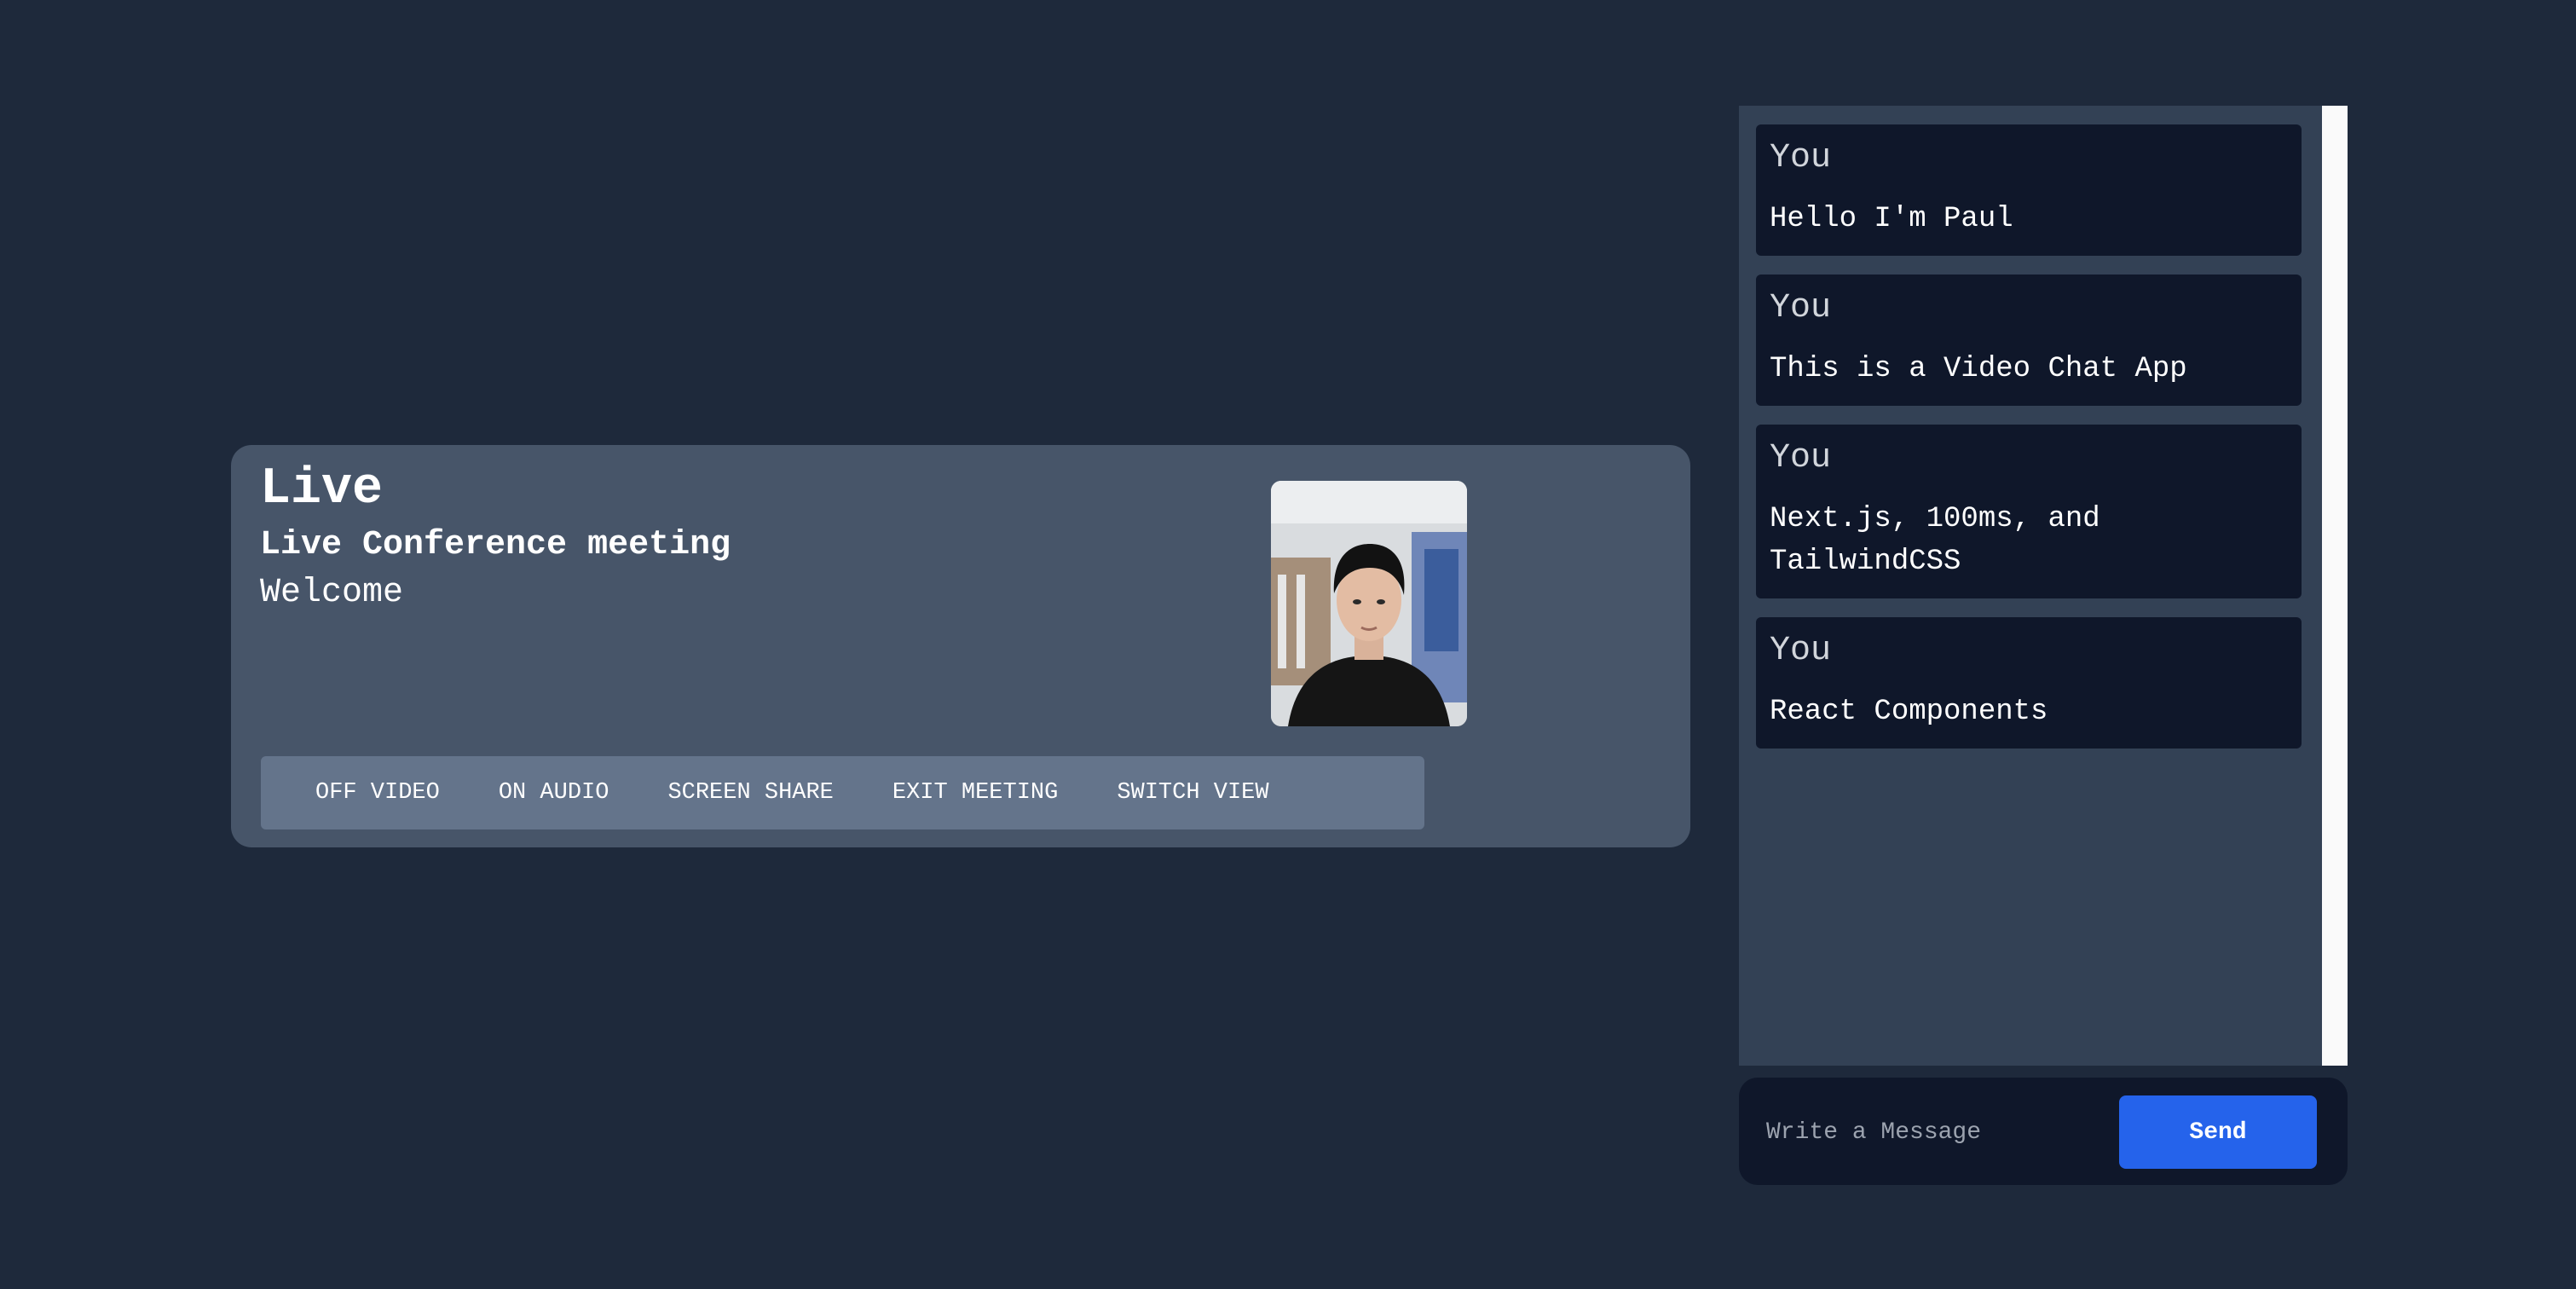 This screenshot has height=1289, width=2576. I want to click on switch-view-button: SWITCH VIEW, so click(1193, 793).